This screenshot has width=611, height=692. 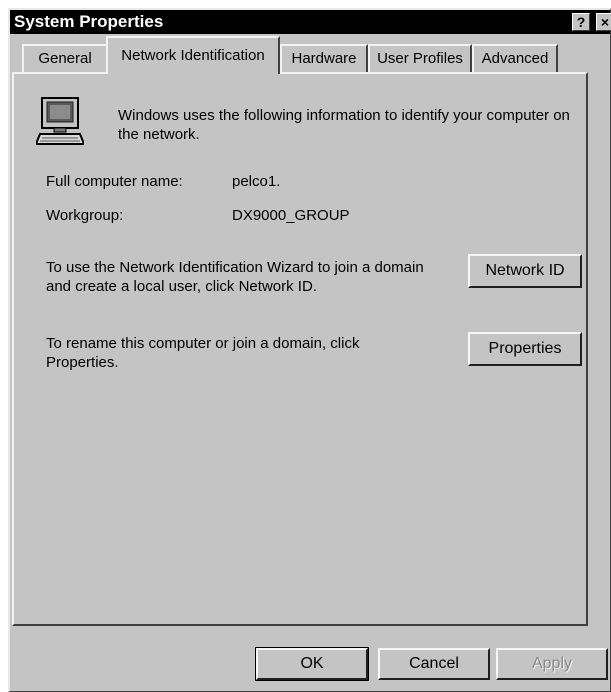 I want to click on tab-label: General, so click(x=65, y=58).